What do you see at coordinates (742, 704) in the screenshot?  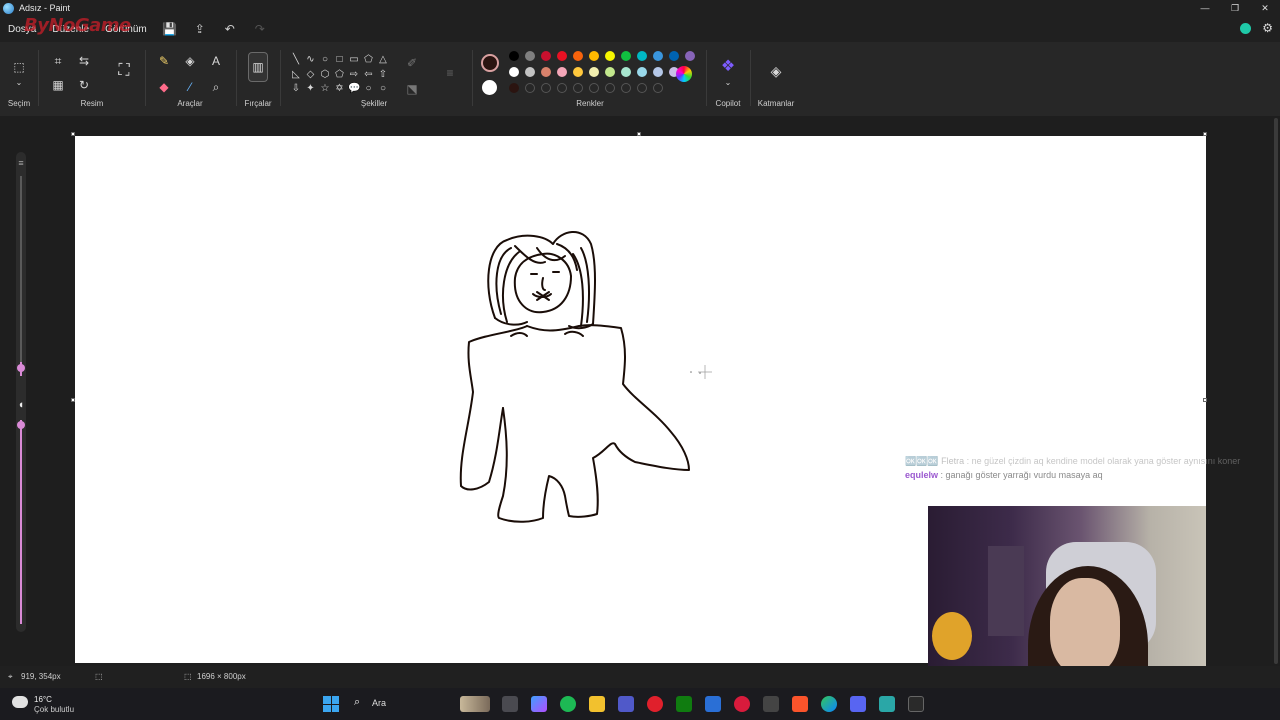 I see `media-player-icon` at bounding box center [742, 704].